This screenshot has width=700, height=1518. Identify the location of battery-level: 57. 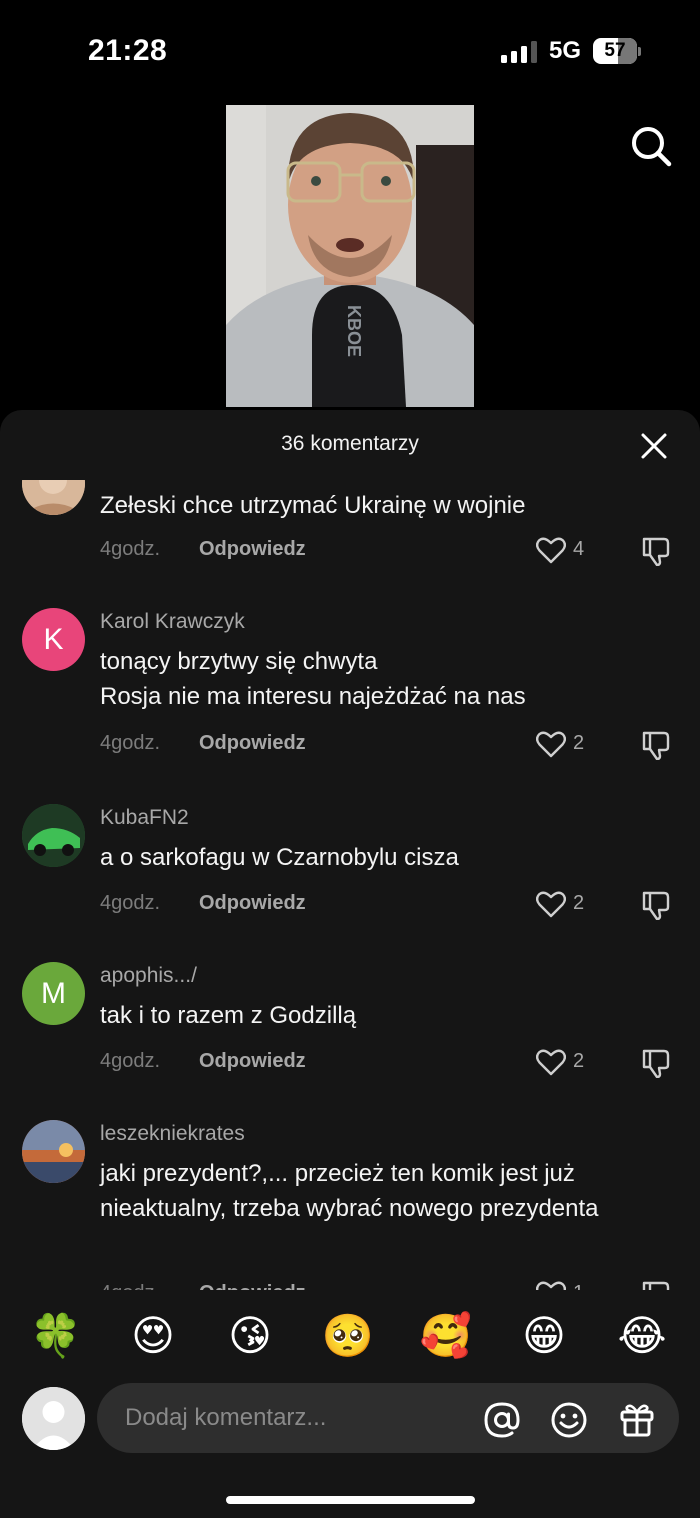
(615, 50).